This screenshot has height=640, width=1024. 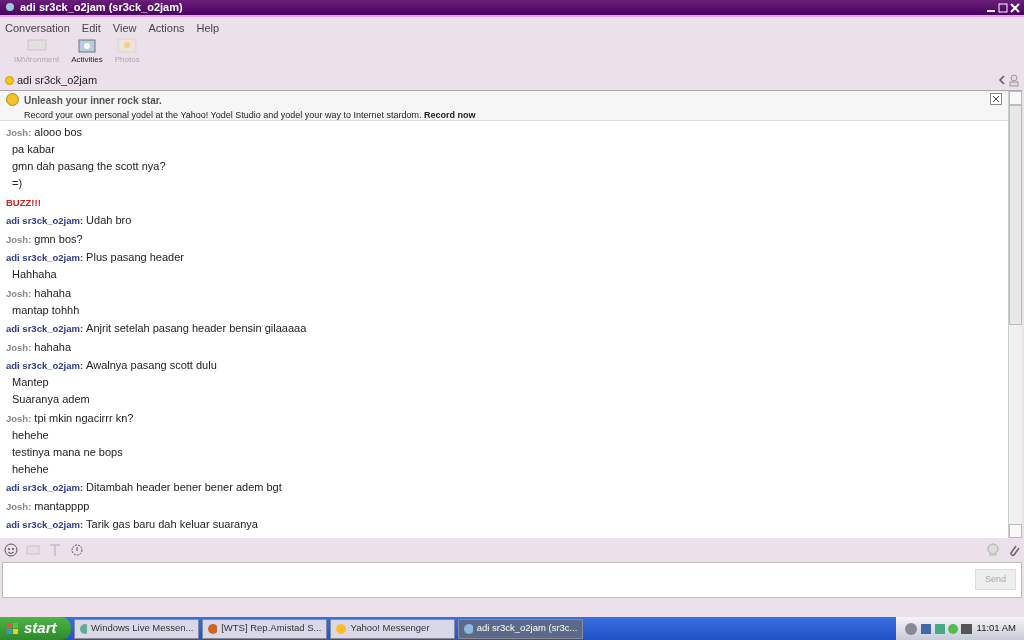 What do you see at coordinates (208, 27) in the screenshot?
I see `menu-item: Help` at bounding box center [208, 27].